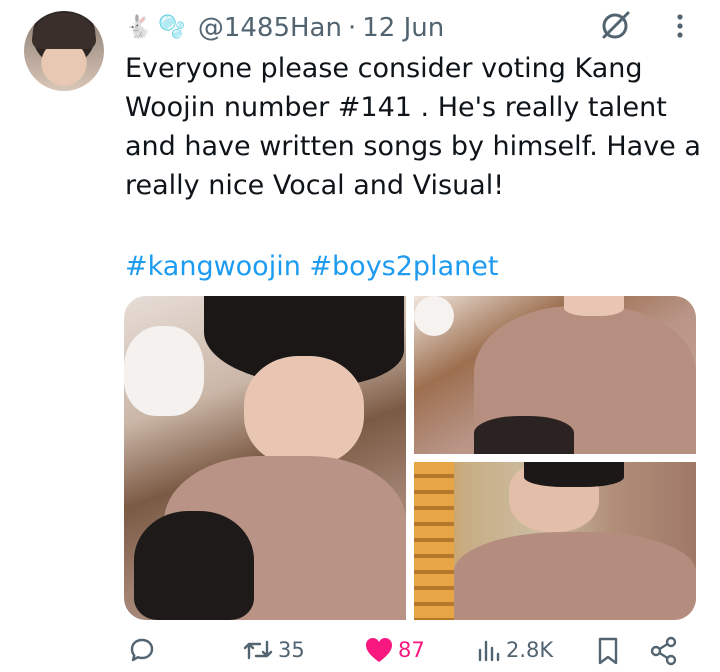  I want to click on rabbit-emoji: 🐇, so click(139, 27).